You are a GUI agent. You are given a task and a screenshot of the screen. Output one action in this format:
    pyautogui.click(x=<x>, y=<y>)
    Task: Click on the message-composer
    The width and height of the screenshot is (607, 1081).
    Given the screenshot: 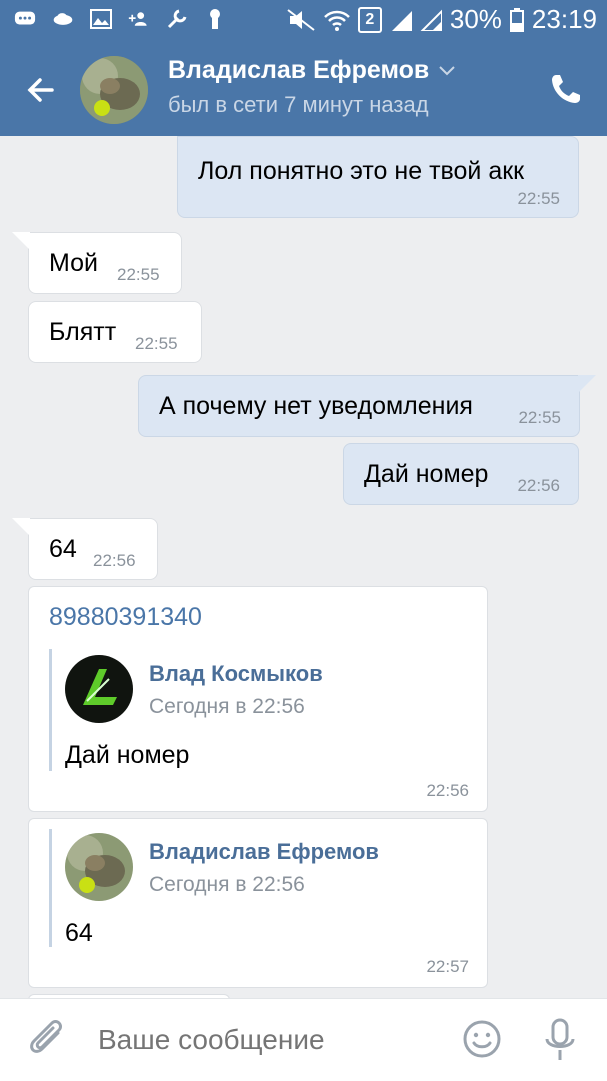 What is the action you would take?
    pyautogui.click(x=303, y=1039)
    